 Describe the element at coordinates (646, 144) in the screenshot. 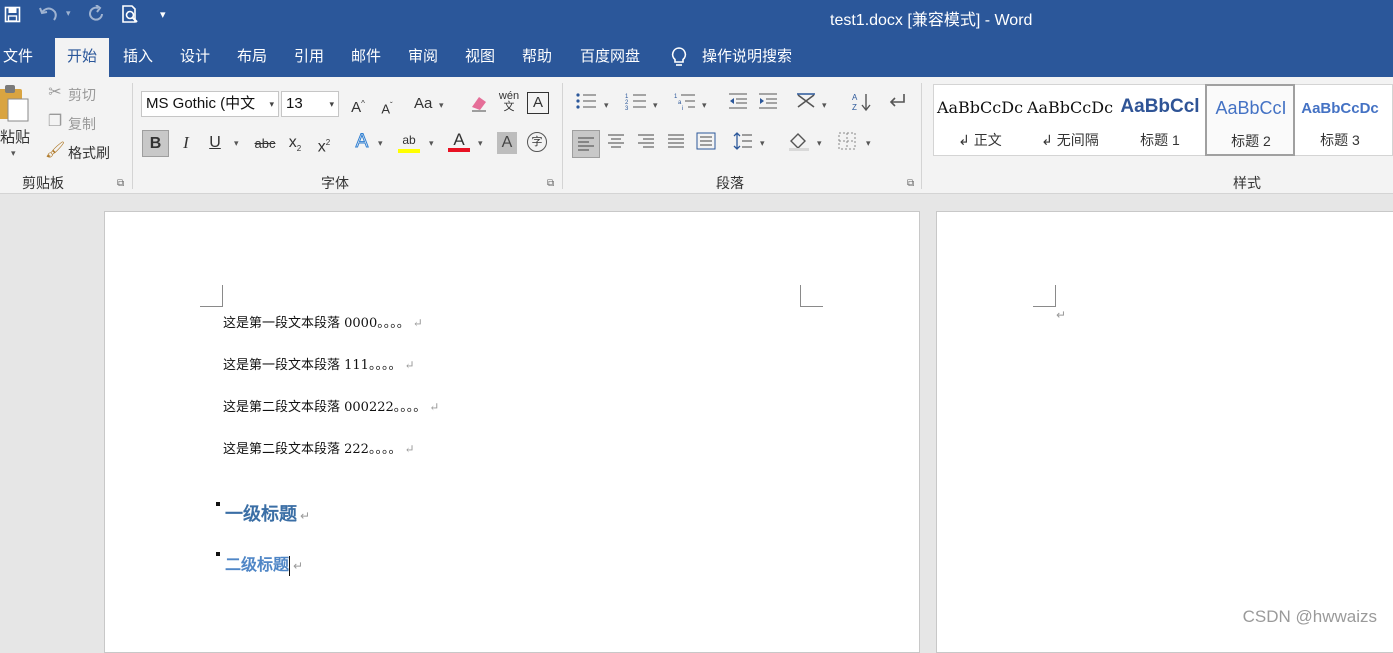

I see `align-right-icon` at that location.